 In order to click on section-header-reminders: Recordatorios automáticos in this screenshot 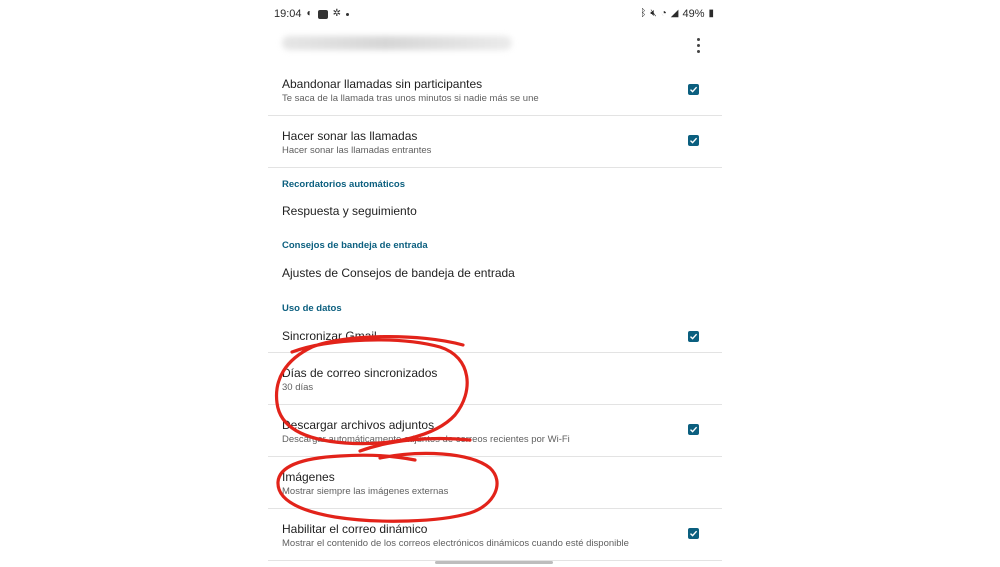, I will do `click(495, 179)`.